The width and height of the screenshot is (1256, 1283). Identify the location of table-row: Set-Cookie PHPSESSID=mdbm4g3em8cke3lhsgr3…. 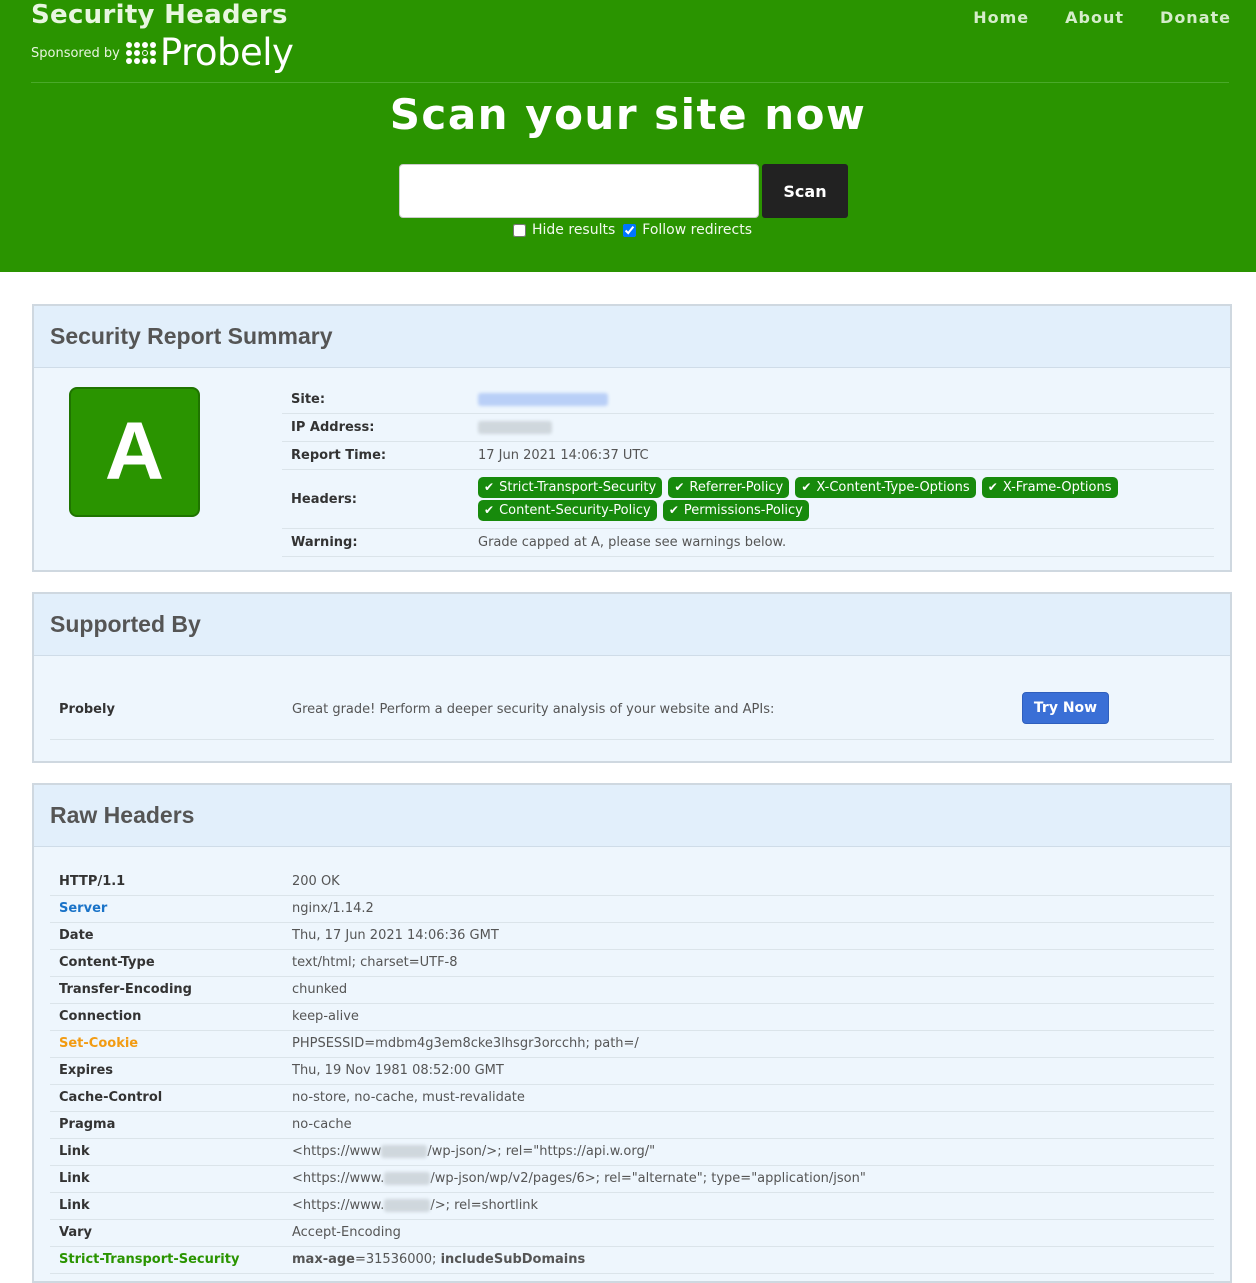
(632, 1044).